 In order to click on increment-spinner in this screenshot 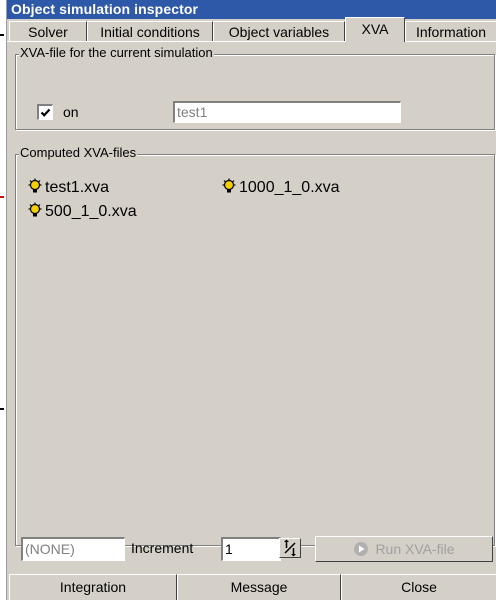, I will do `click(290, 548)`.